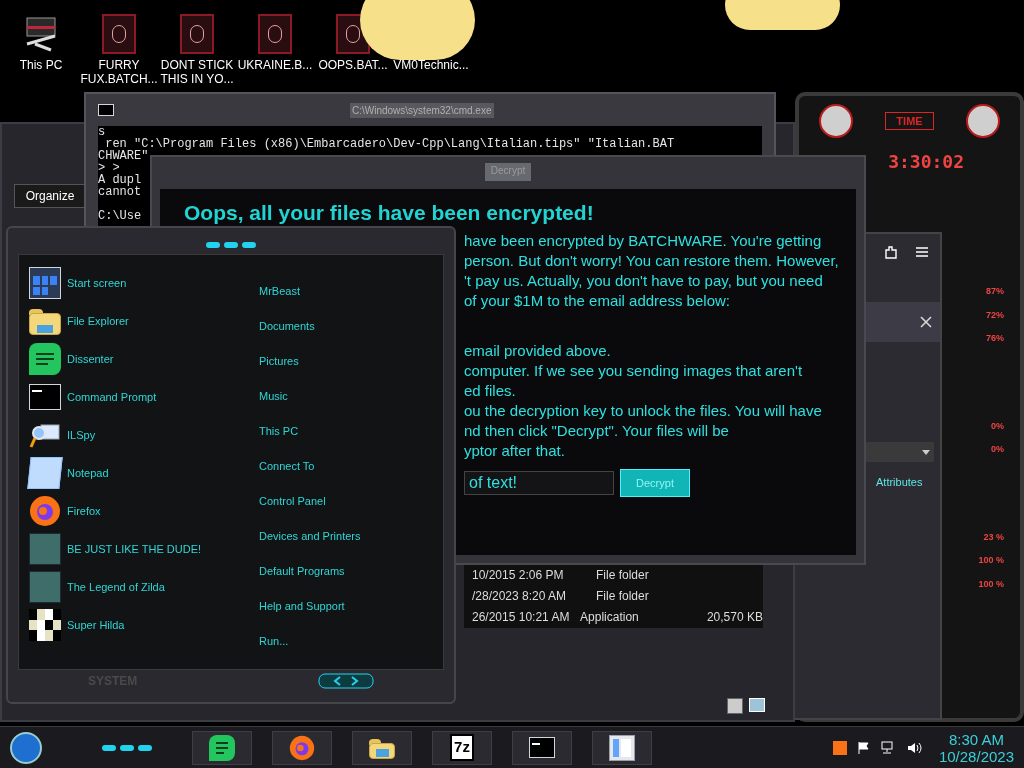 The height and width of the screenshot is (768, 1024). What do you see at coordinates (98, 321) in the screenshot?
I see `program-item: File Explorer` at bounding box center [98, 321].